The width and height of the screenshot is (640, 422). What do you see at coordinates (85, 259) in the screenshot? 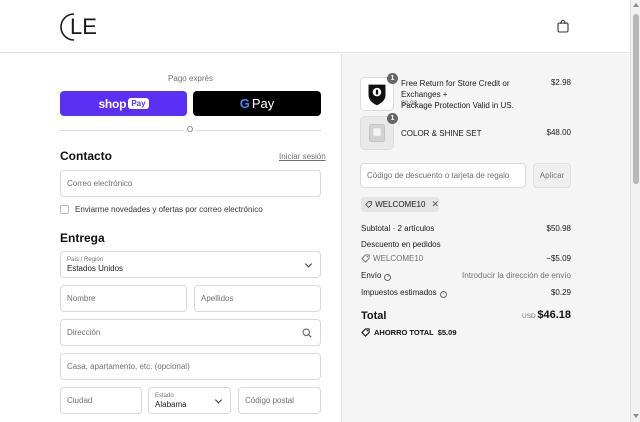
I see `country-label: País / Región` at bounding box center [85, 259].